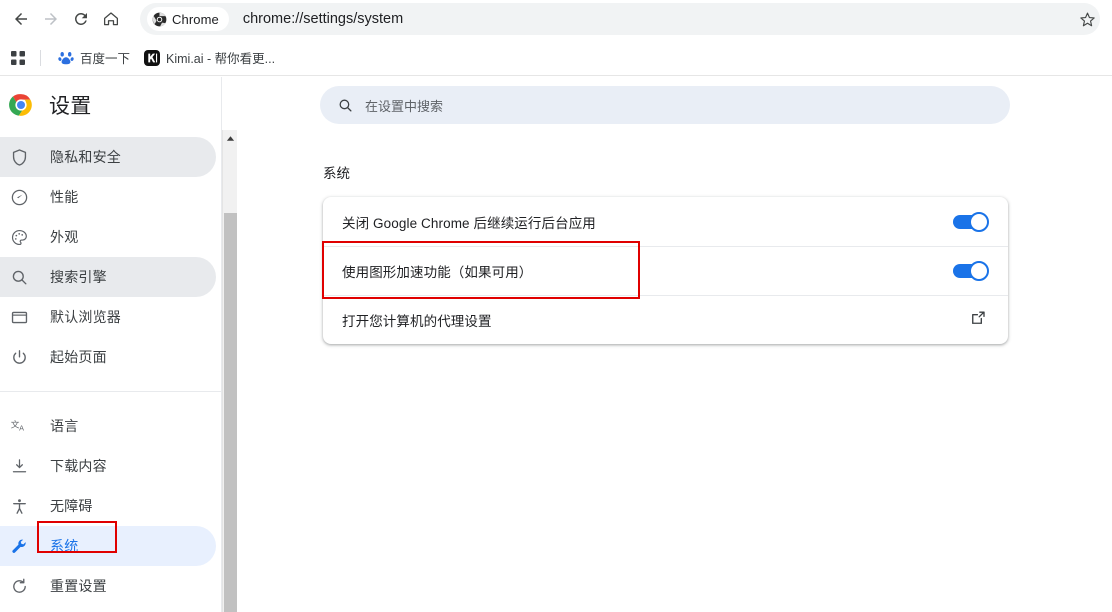  I want to click on back-button, so click(21, 19).